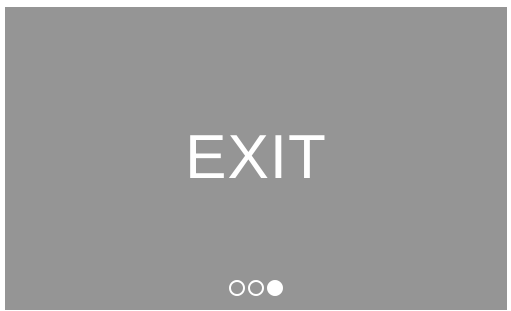 This screenshot has height=311, width=511. I want to click on page-dot-3-active, so click(275, 288).